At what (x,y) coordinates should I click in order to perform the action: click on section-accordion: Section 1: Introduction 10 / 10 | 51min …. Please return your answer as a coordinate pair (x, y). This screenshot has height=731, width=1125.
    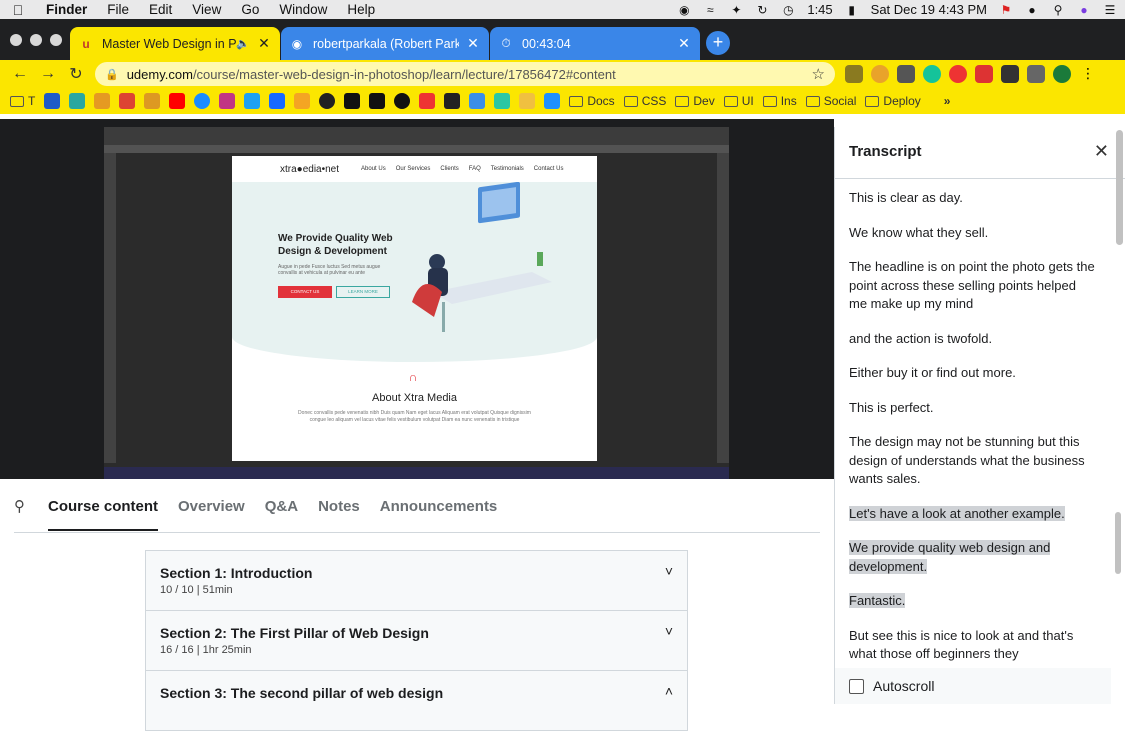
    Looking at the image, I should click on (416, 580).